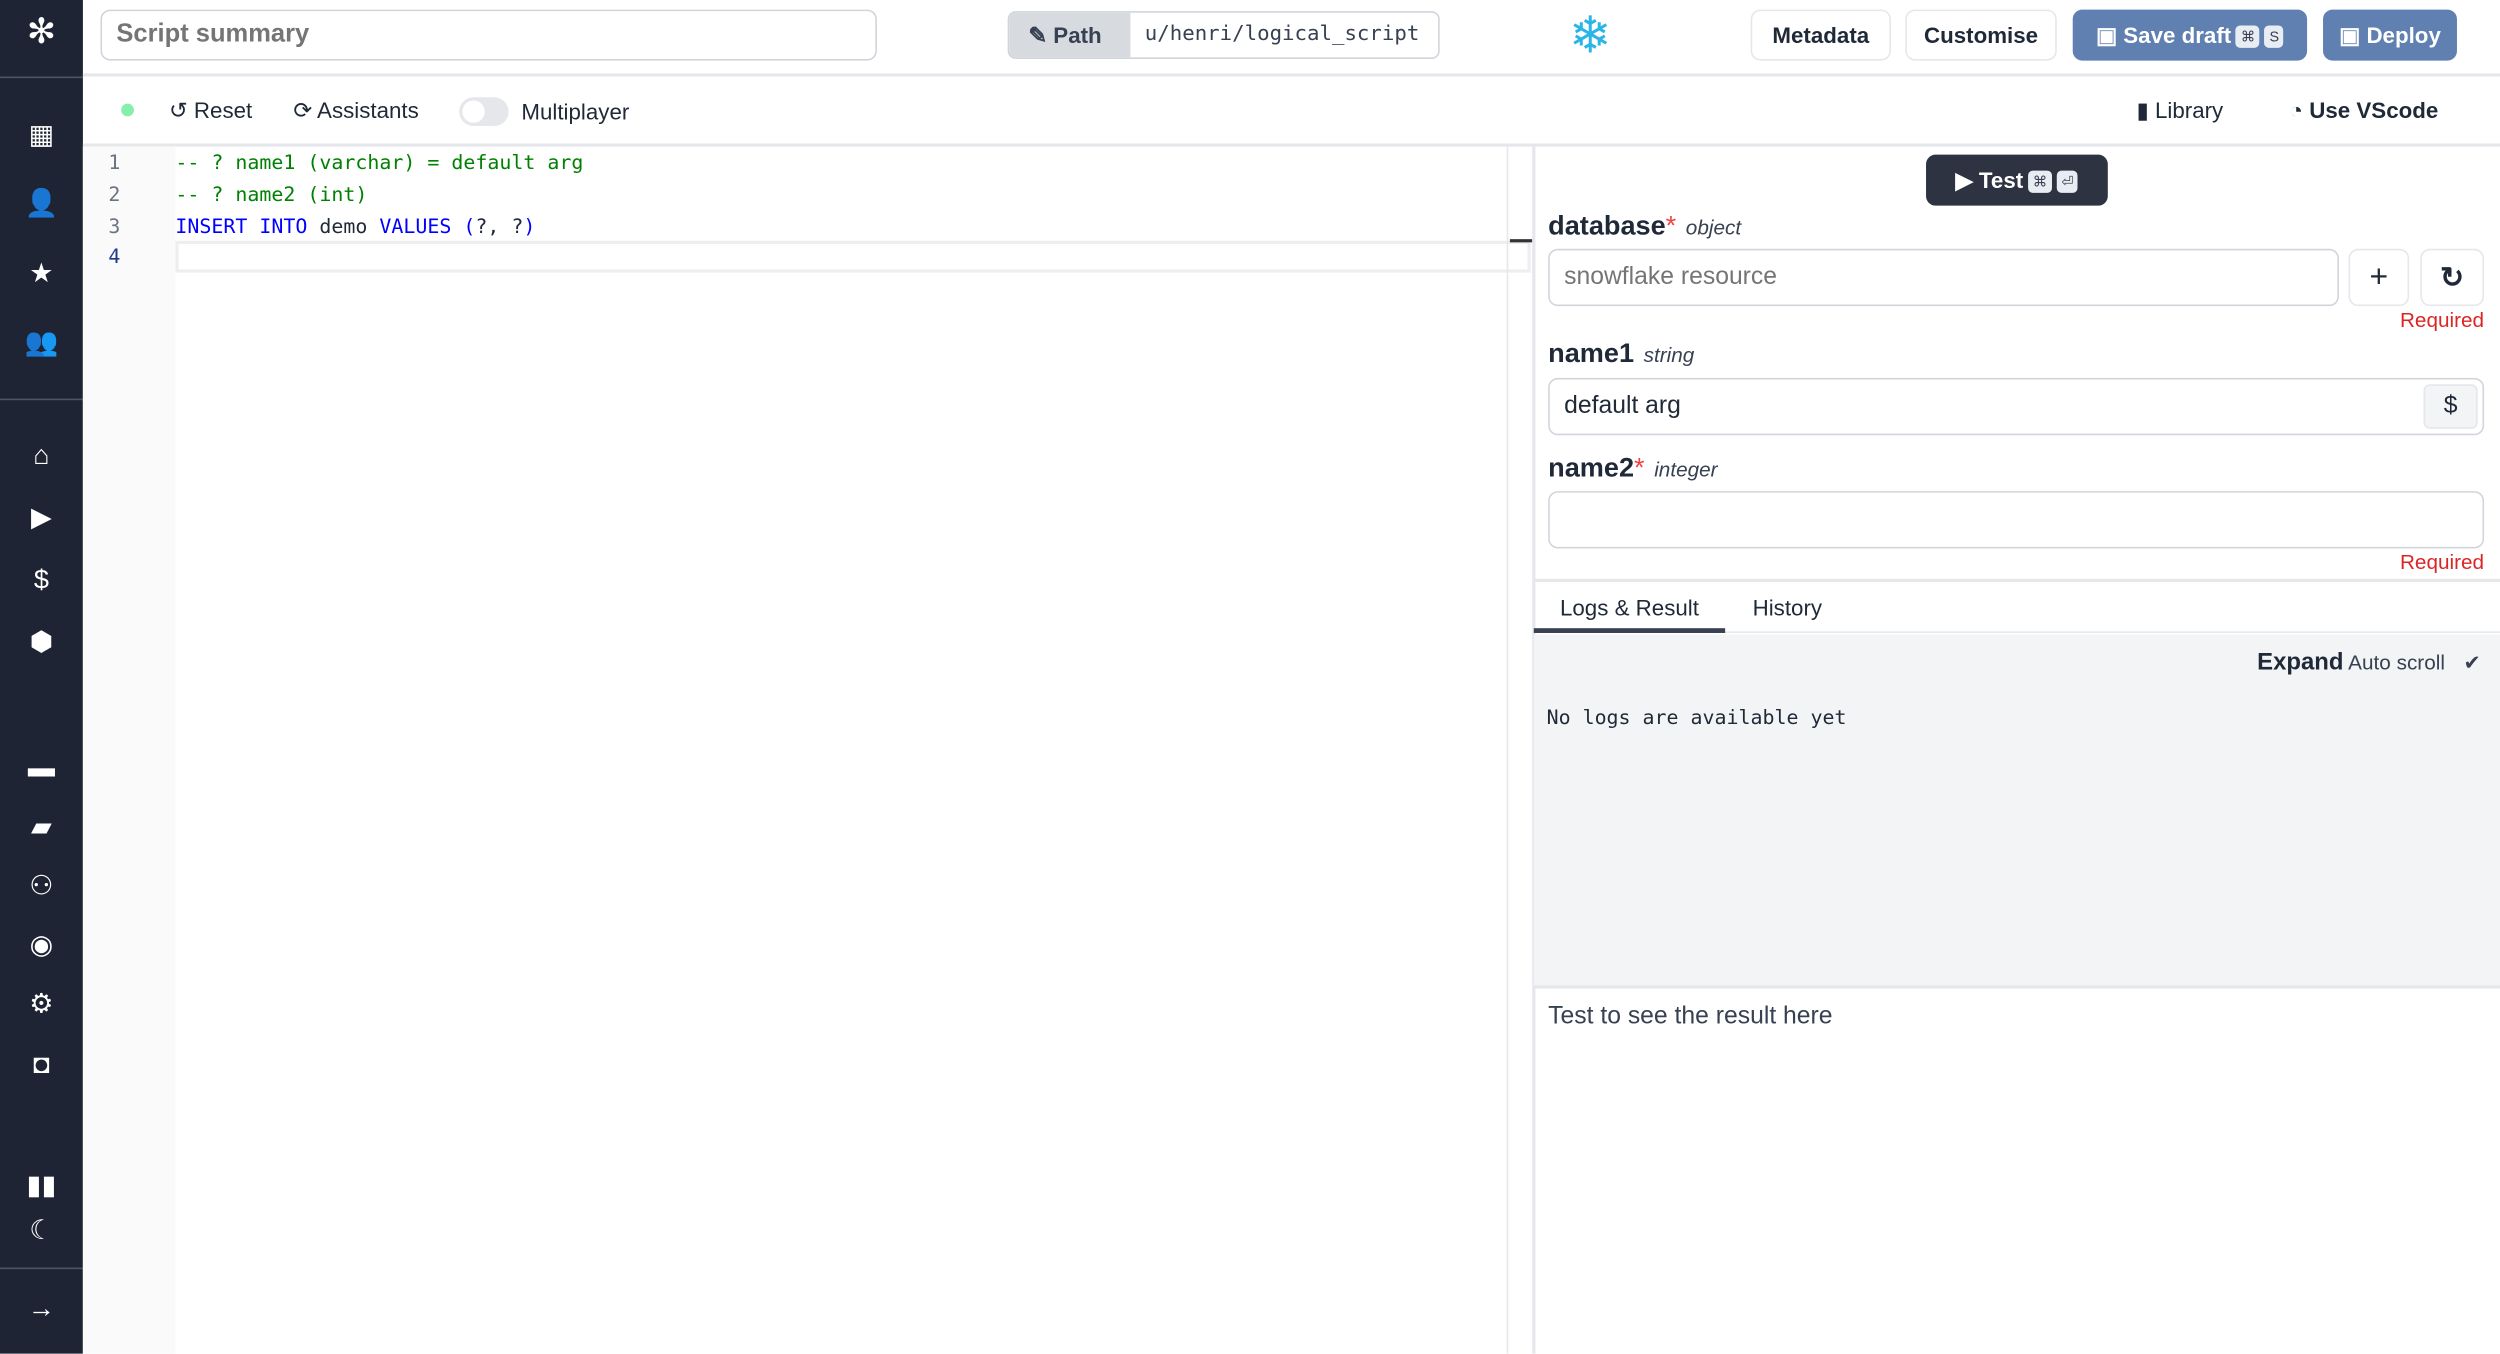 The image size is (2500, 1354). Describe the element at coordinates (2300, 662) in the screenshot. I see `expand-button: Expand` at that location.